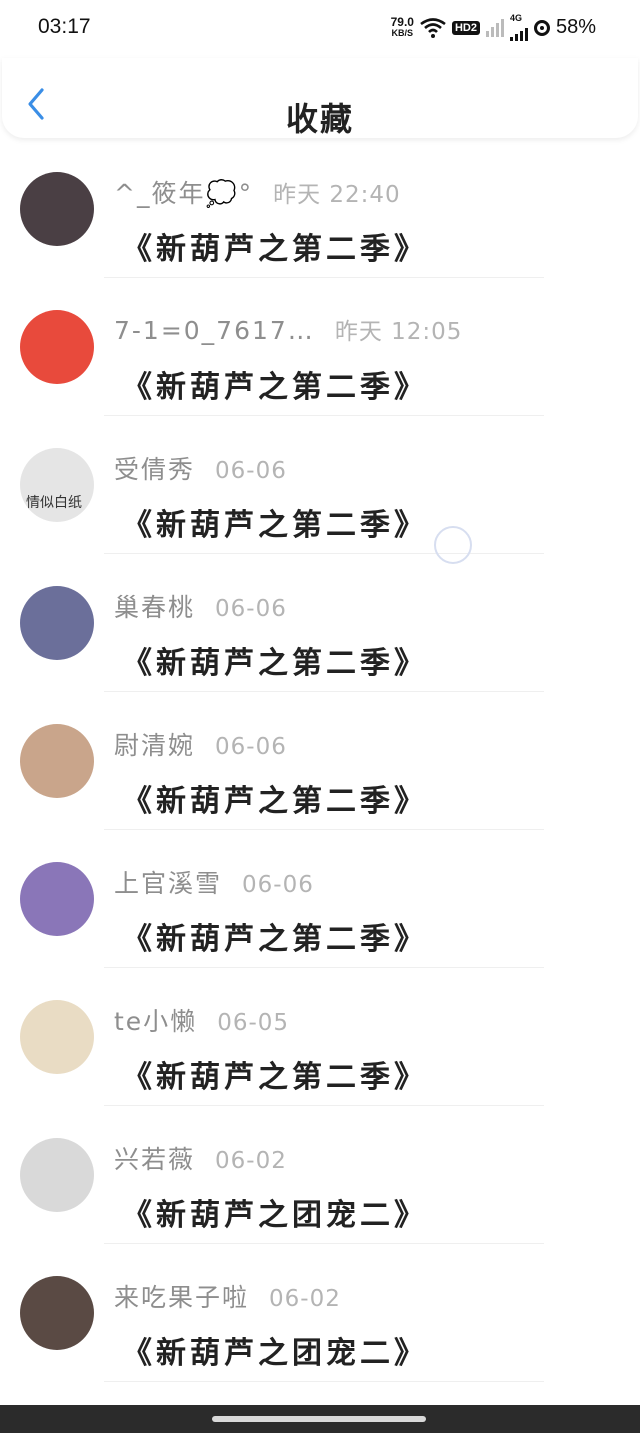  Describe the element at coordinates (168, 882) in the screenshot. I see `user-name: 上官溪雪` at that location.